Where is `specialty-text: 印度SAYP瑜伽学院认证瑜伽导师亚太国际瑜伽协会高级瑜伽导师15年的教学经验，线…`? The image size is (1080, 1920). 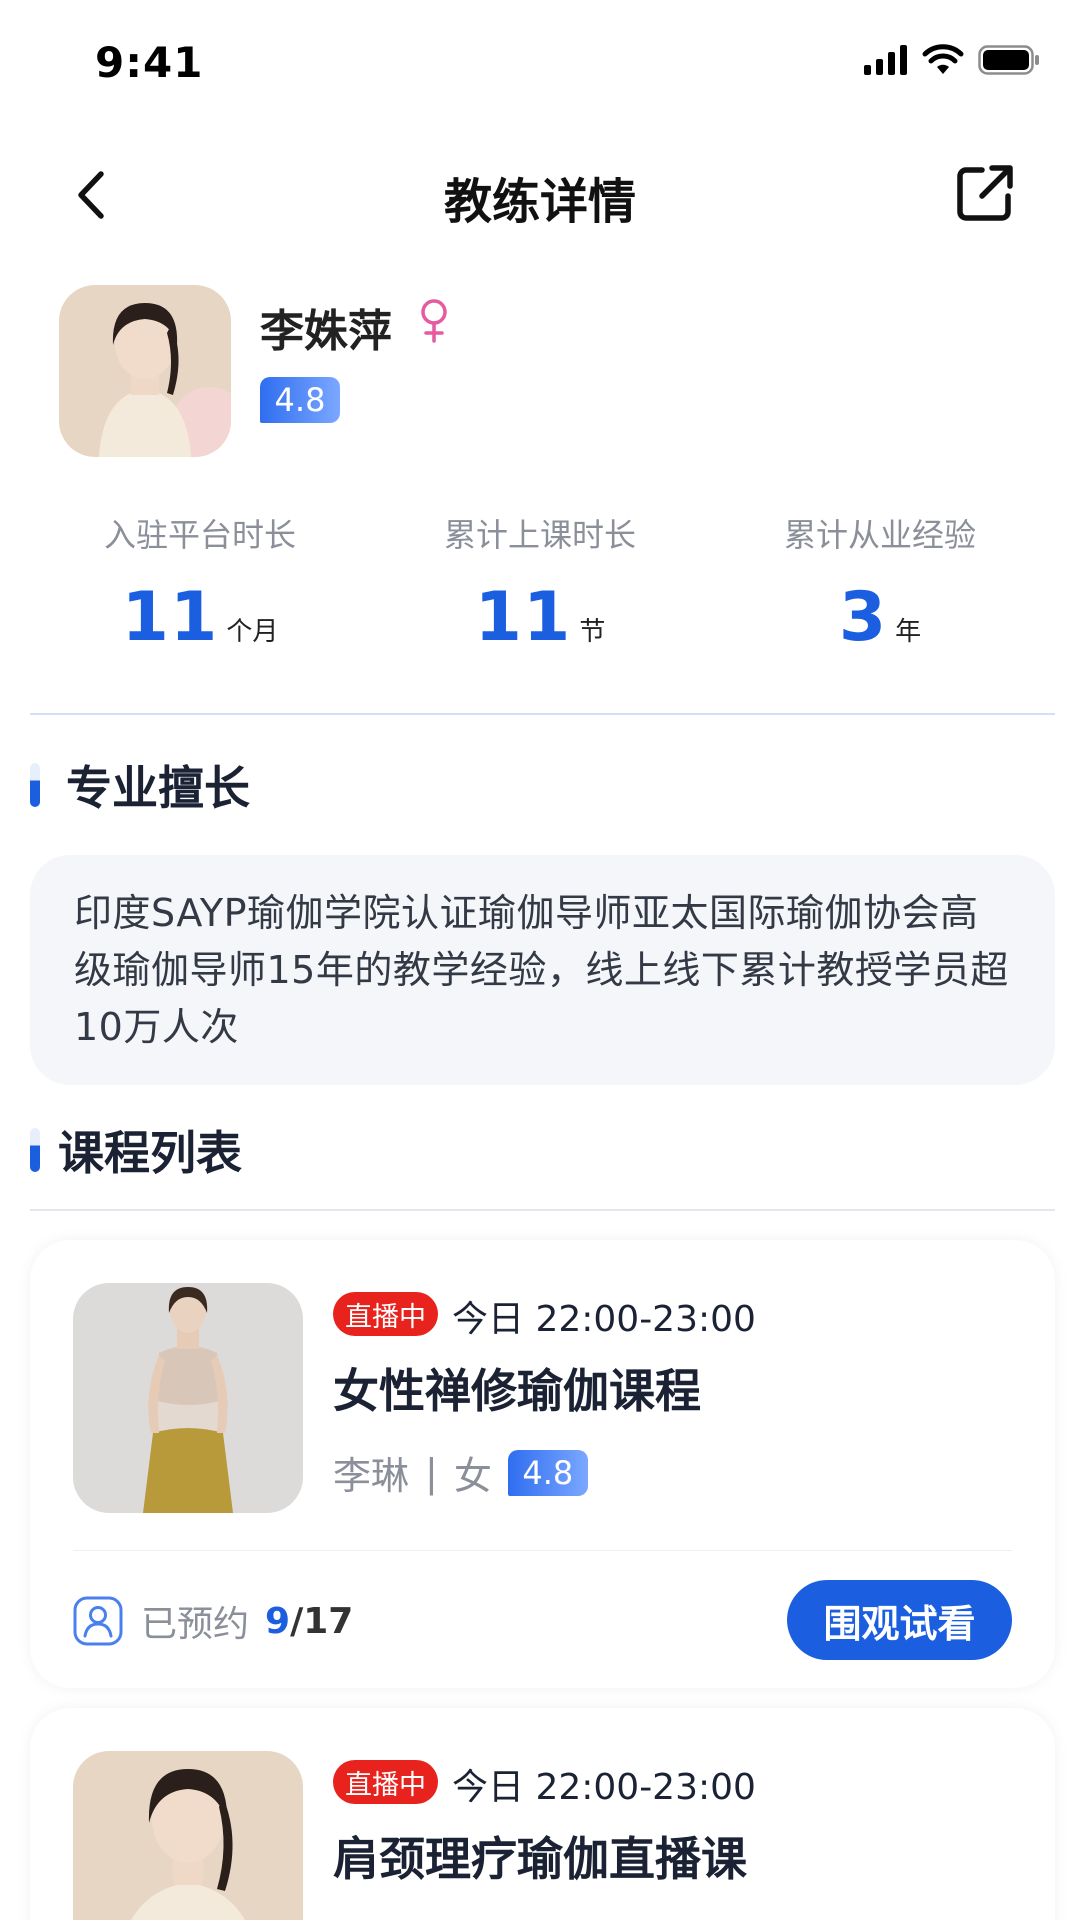 specialty-text: 印度SAYP瑜伽学院认证瑜伽导师亚太国际瑜伽协会高级瑜伽导师15年的教学经验，线… is located at coordinates (541, 970).